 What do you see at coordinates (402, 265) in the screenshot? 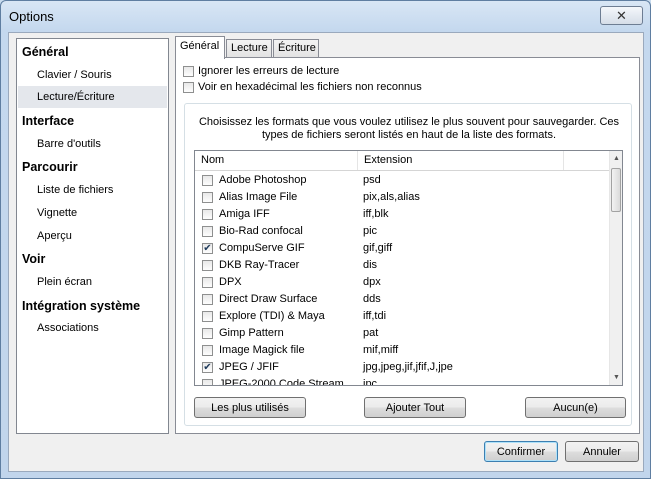
I see `format-row: DKB Ray-Tracer dis` at bounding box center [402, 265].